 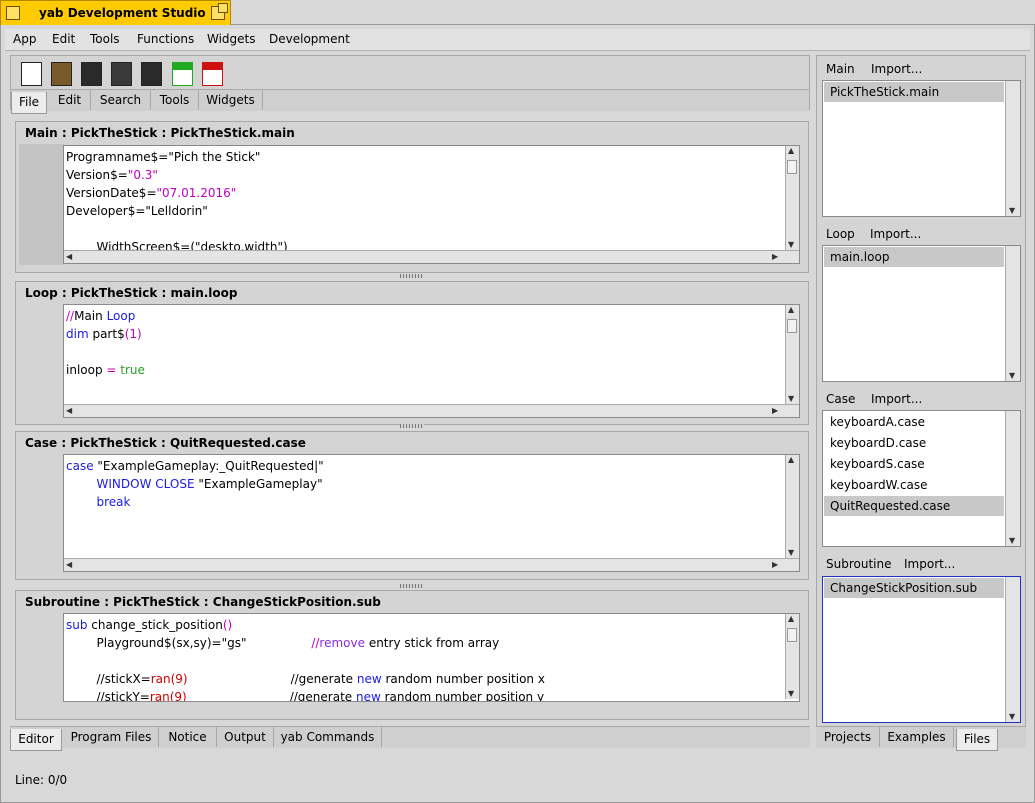 I want to click on save-as-icon, so click(x=120, y=73).